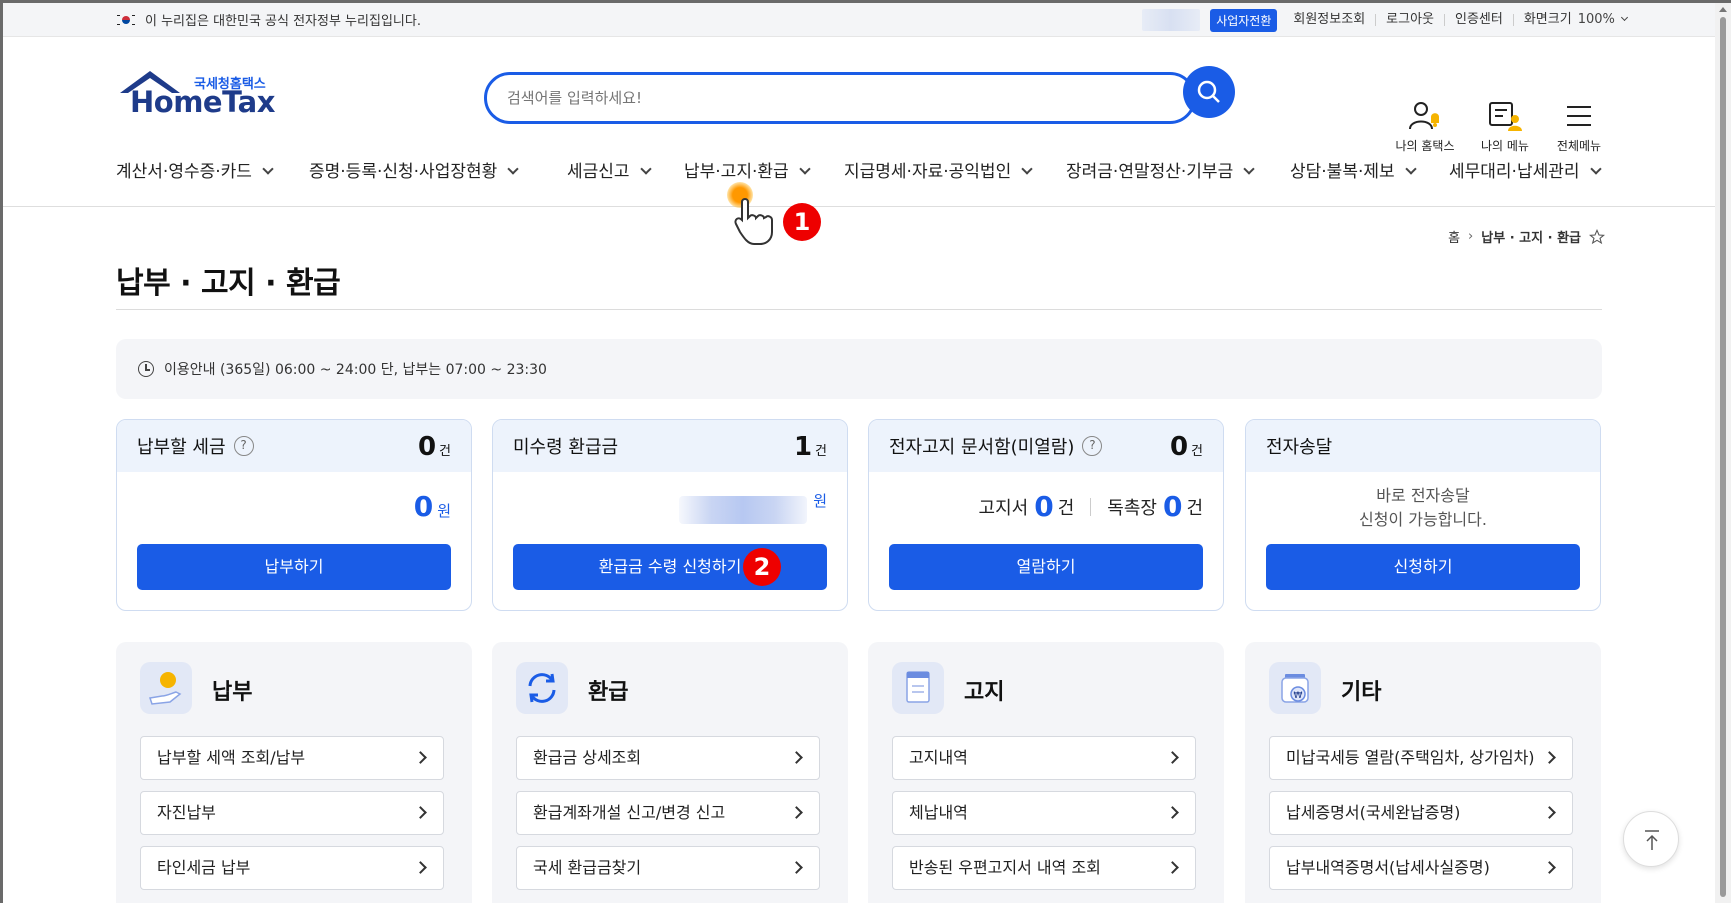  Describe the element at coordinates (668, 868) in the screenshot. I see `link-find-refund: 국세 환급금찾기` at that location.